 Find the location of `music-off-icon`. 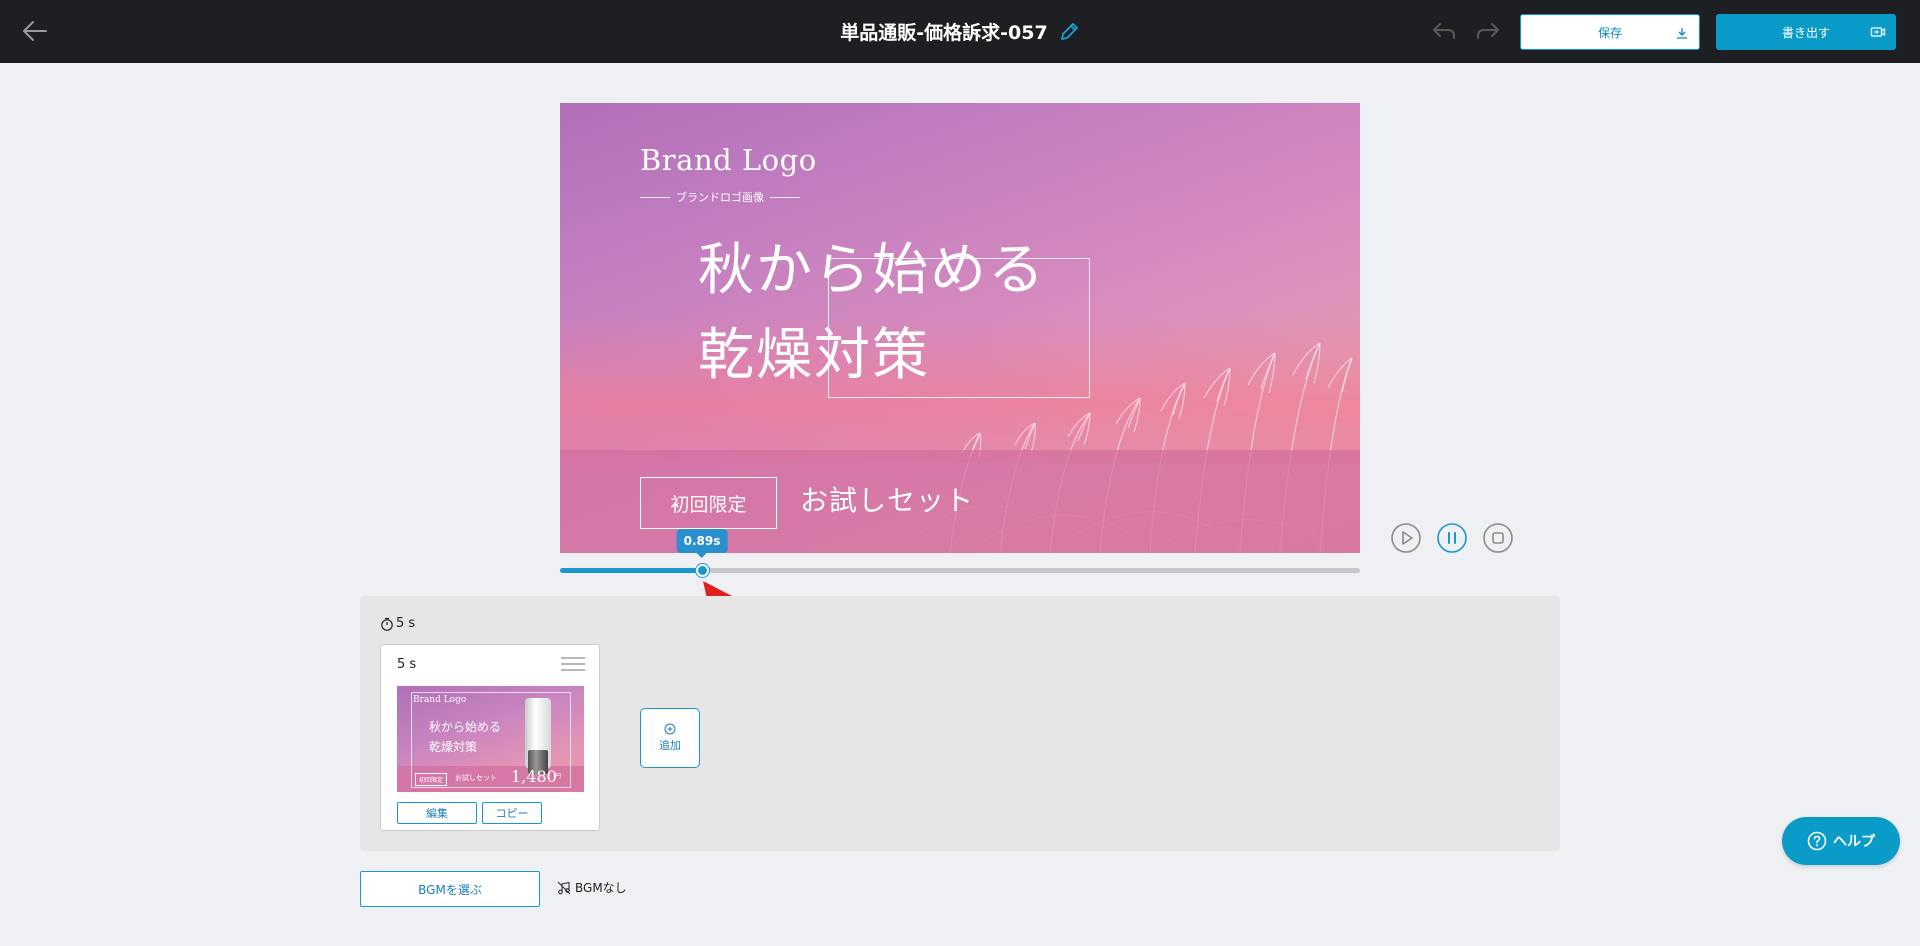

music-off-icon is located at coordinates (564, 887).